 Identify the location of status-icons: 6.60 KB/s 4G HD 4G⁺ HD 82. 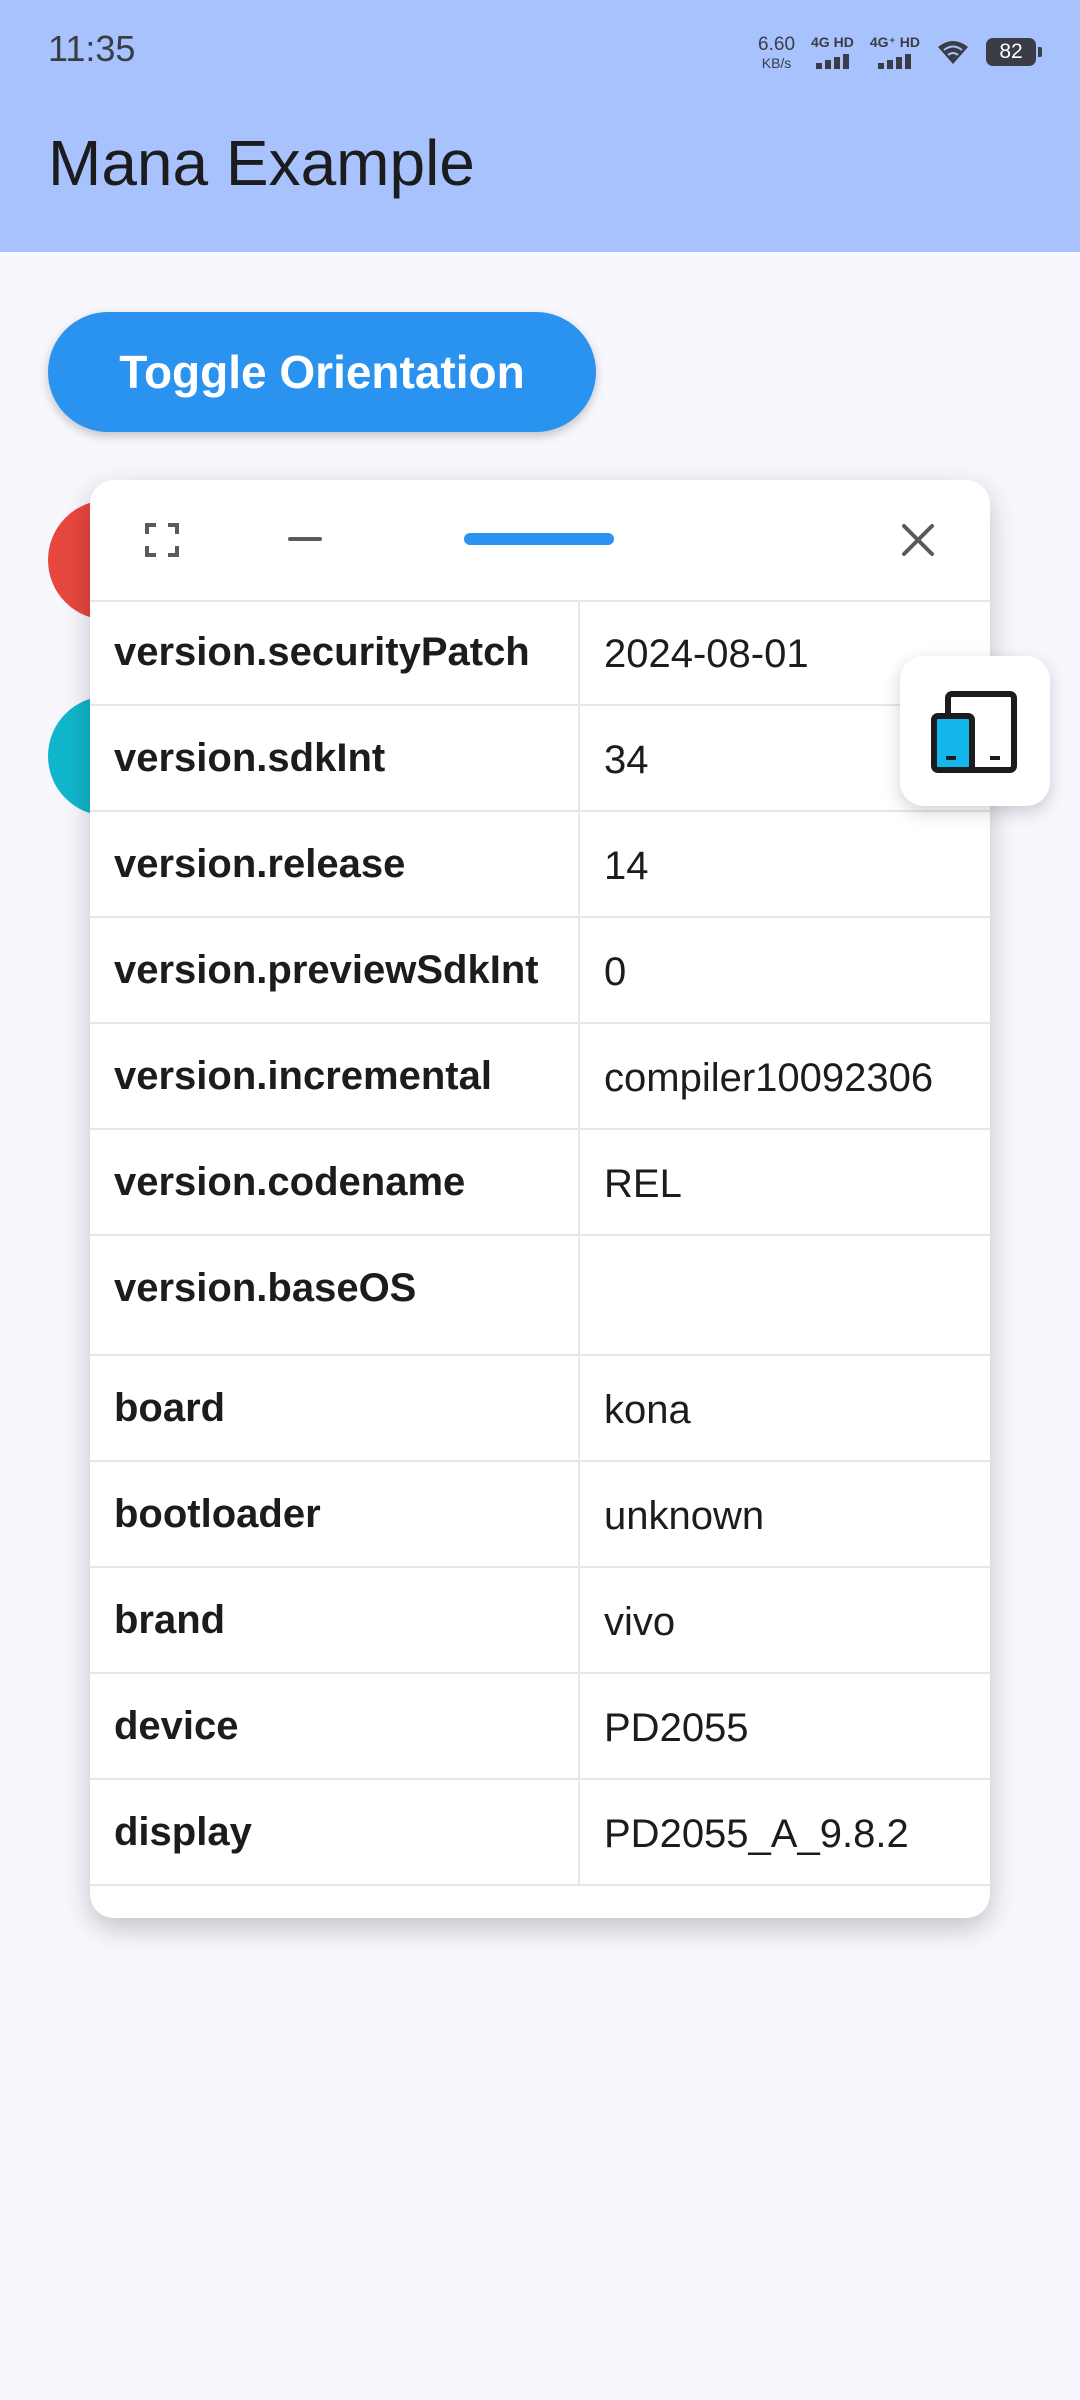
(900, 52).